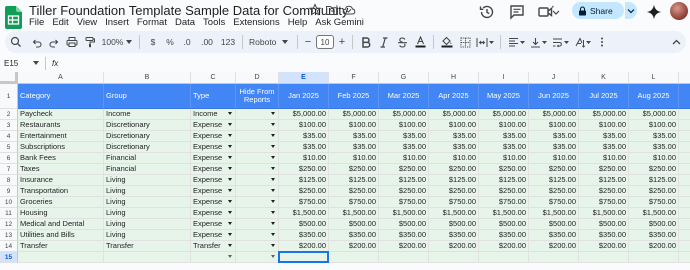 Image resolution: width=690 pixels, height=270 pixels. Describe the element at coordinates (504, 213) in the screenshot. I see `amount-cell: $1,500.00` at that location.